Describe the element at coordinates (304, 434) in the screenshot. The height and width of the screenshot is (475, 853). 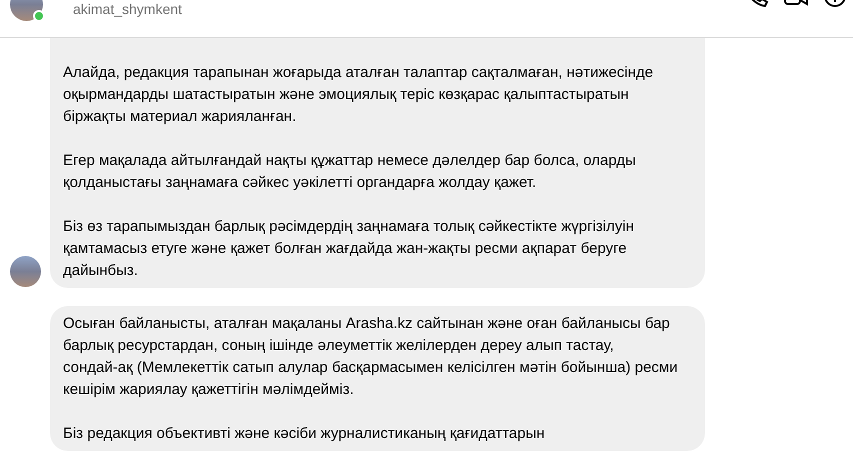
I see `message-text: Біз редакция объективті және кәсіби журналистиканың қағидаттарын` at that location.